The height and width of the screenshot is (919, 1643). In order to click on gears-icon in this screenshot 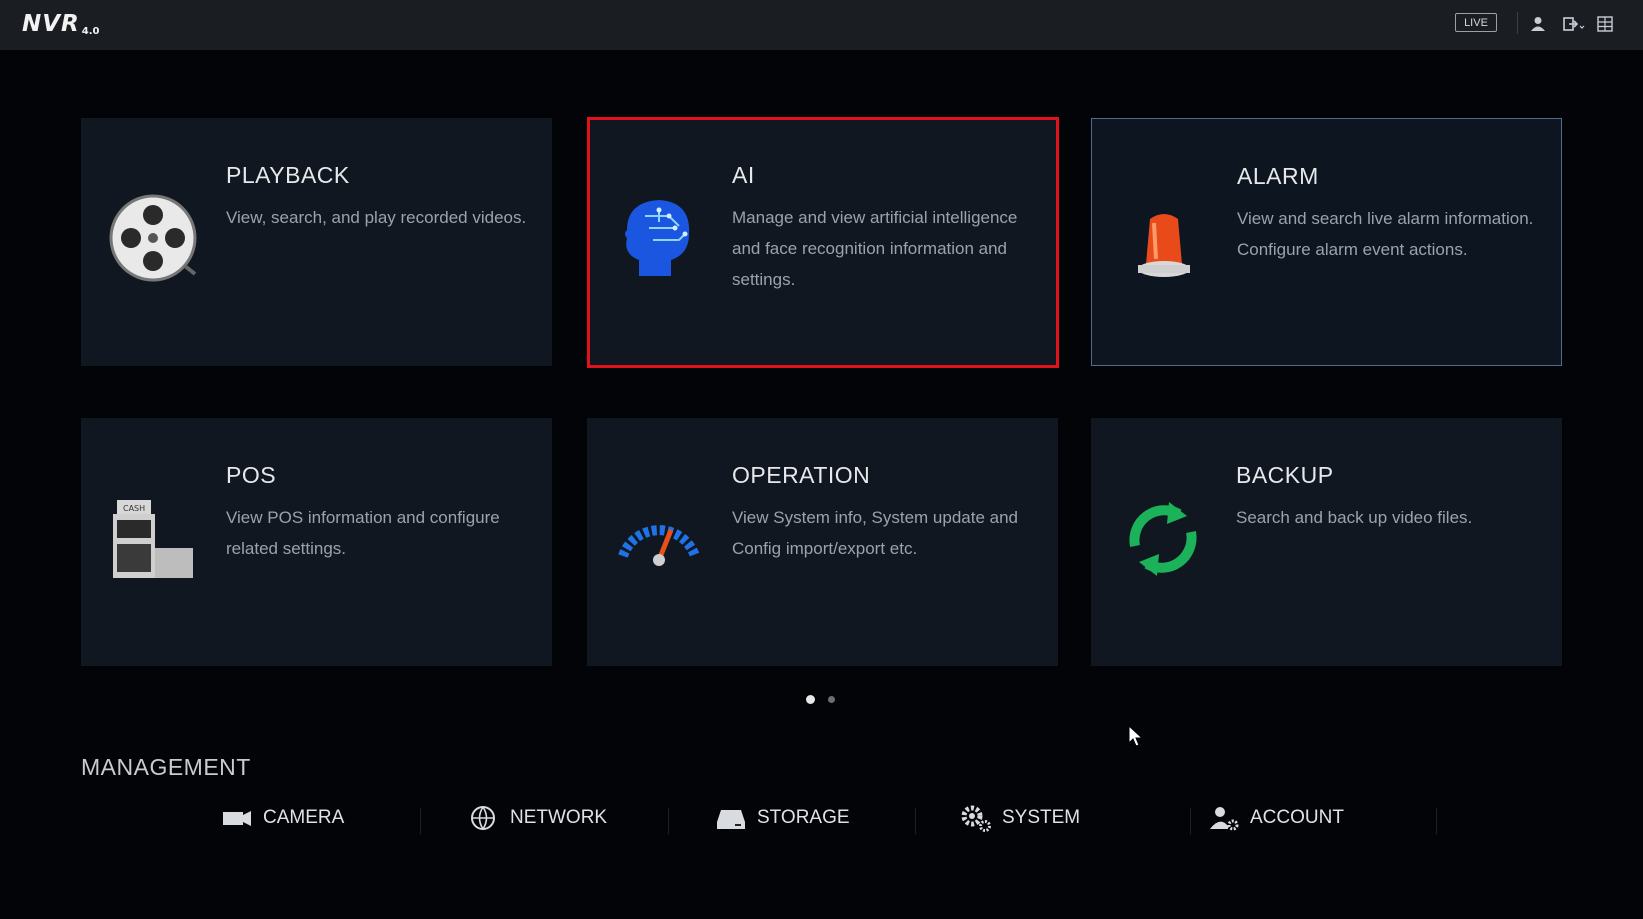, I will do `click(976, 818)`.